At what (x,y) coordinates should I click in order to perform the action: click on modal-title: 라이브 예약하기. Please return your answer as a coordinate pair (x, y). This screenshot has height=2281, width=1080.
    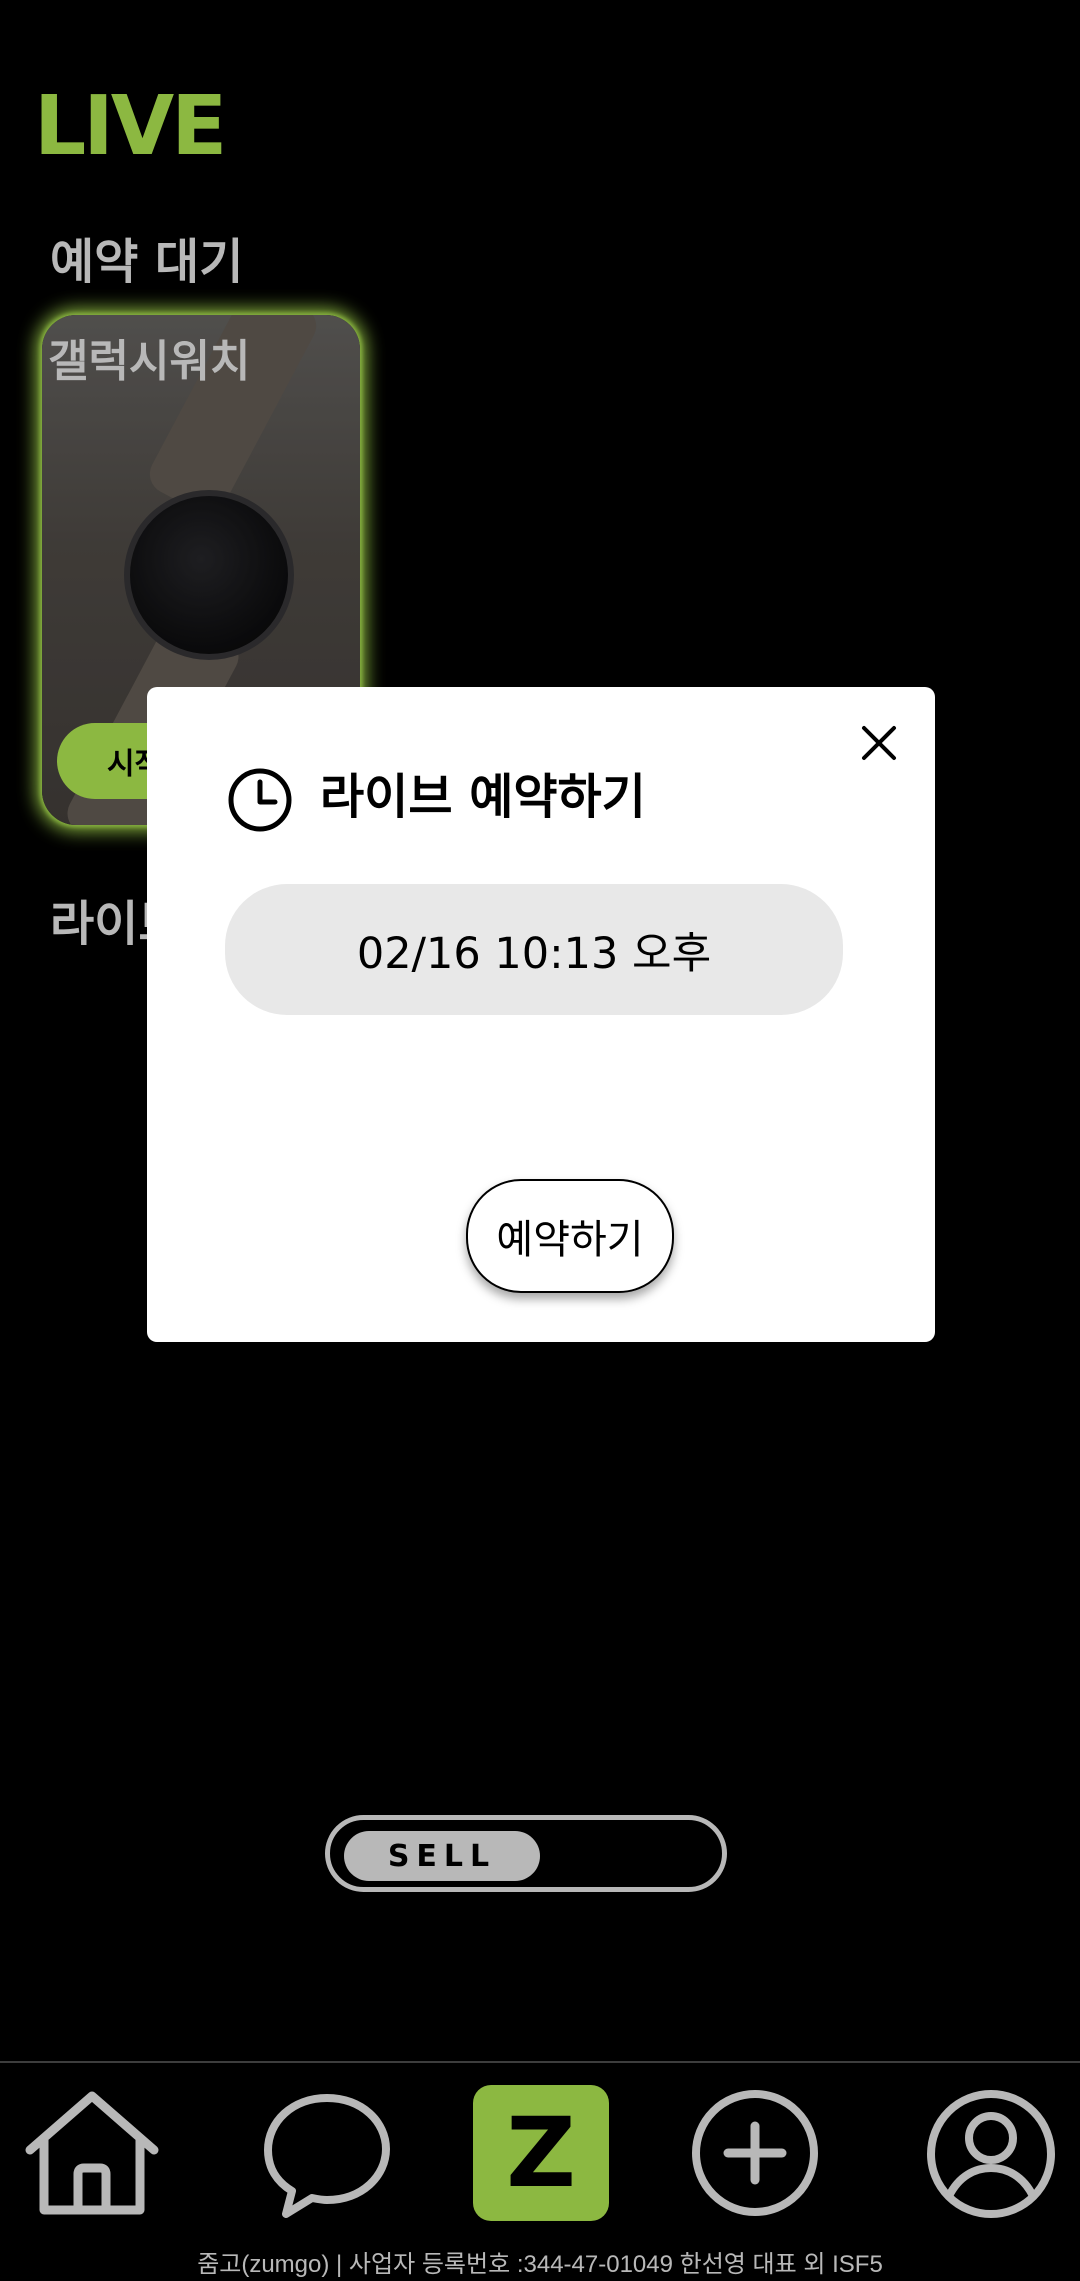
    Looking at the image, I should click on (483, 797).